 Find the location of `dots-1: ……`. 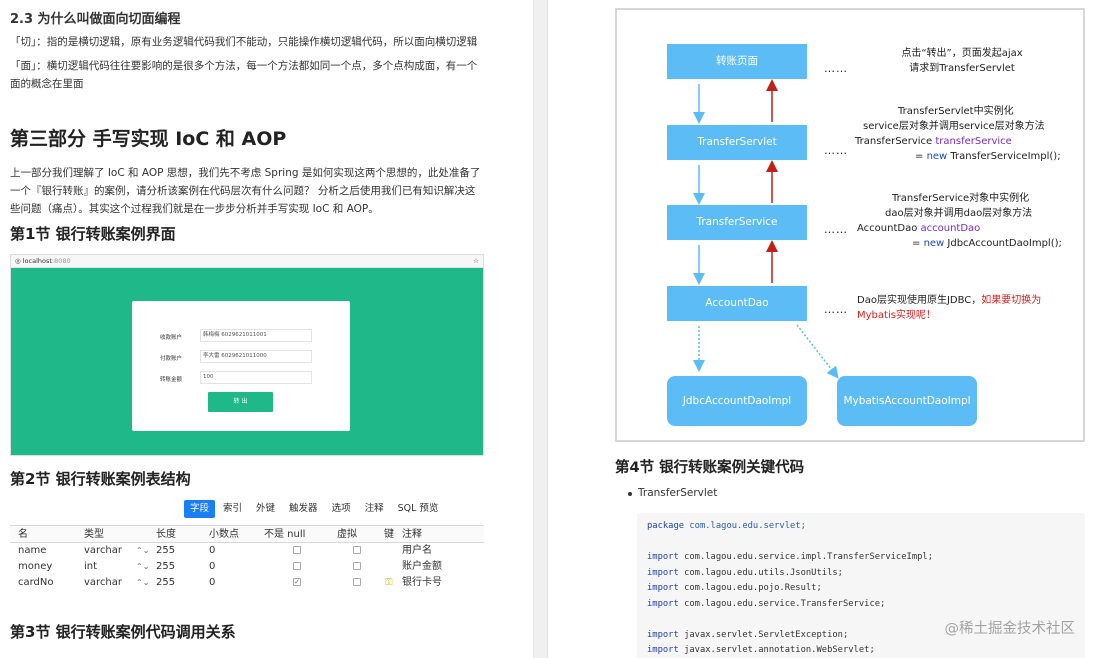

dots-1: …… is located at coordinates (836, 68).